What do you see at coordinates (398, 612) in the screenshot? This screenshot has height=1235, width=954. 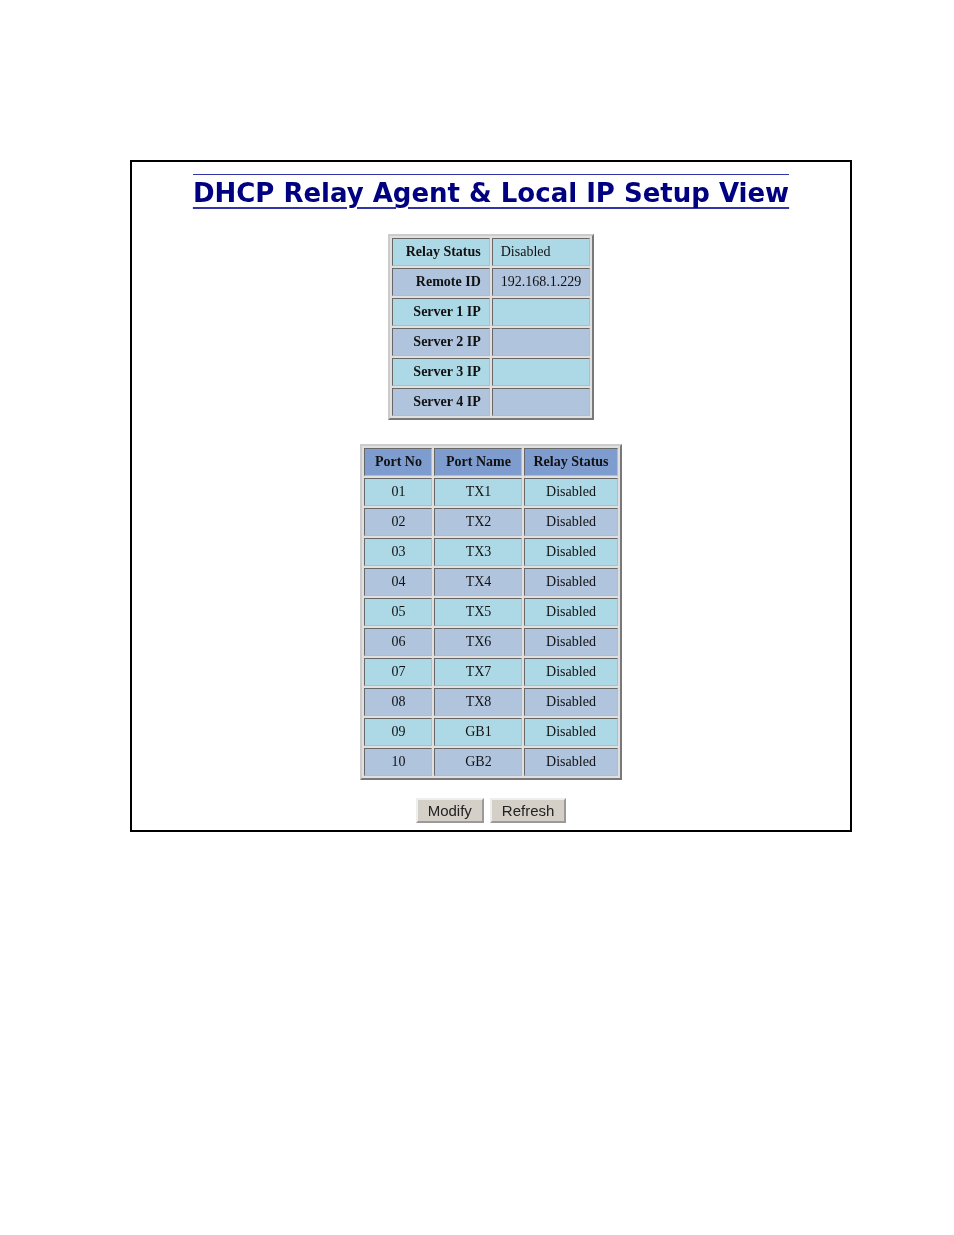 I see `table-cell: 05` at bounding box center [398, 612].